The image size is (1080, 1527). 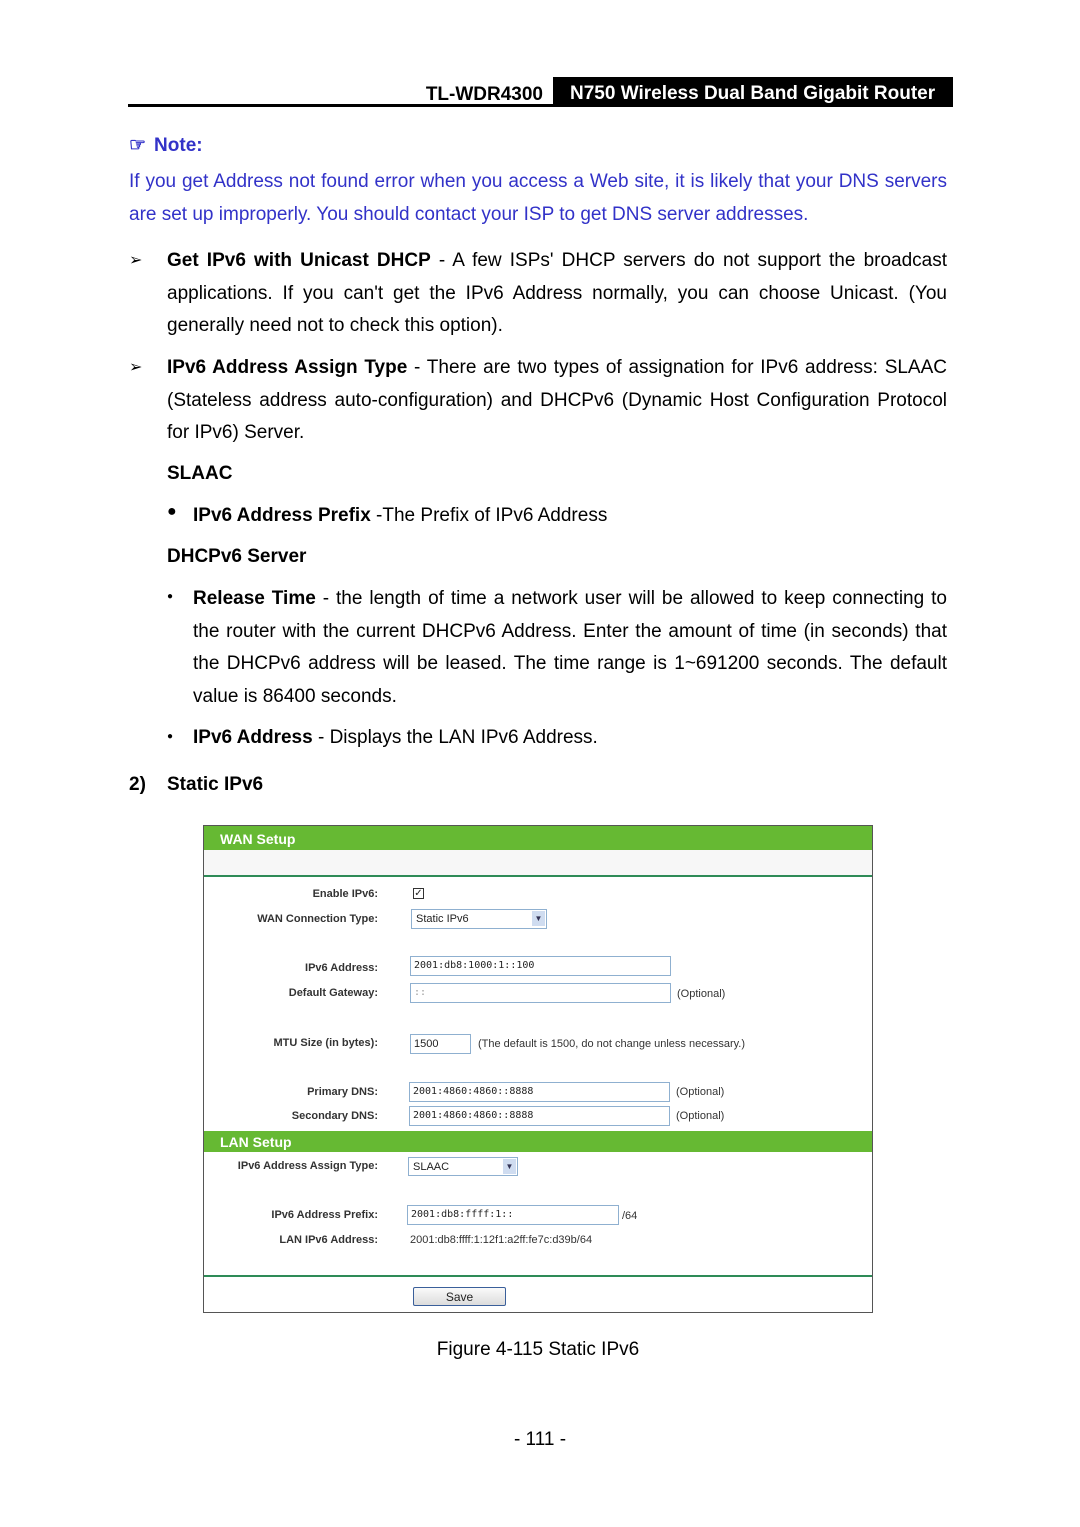 What do you see at coordinates (459, 1296) in the screenshot?
I see `save-button: Save` at bounding box center [459, 1296].